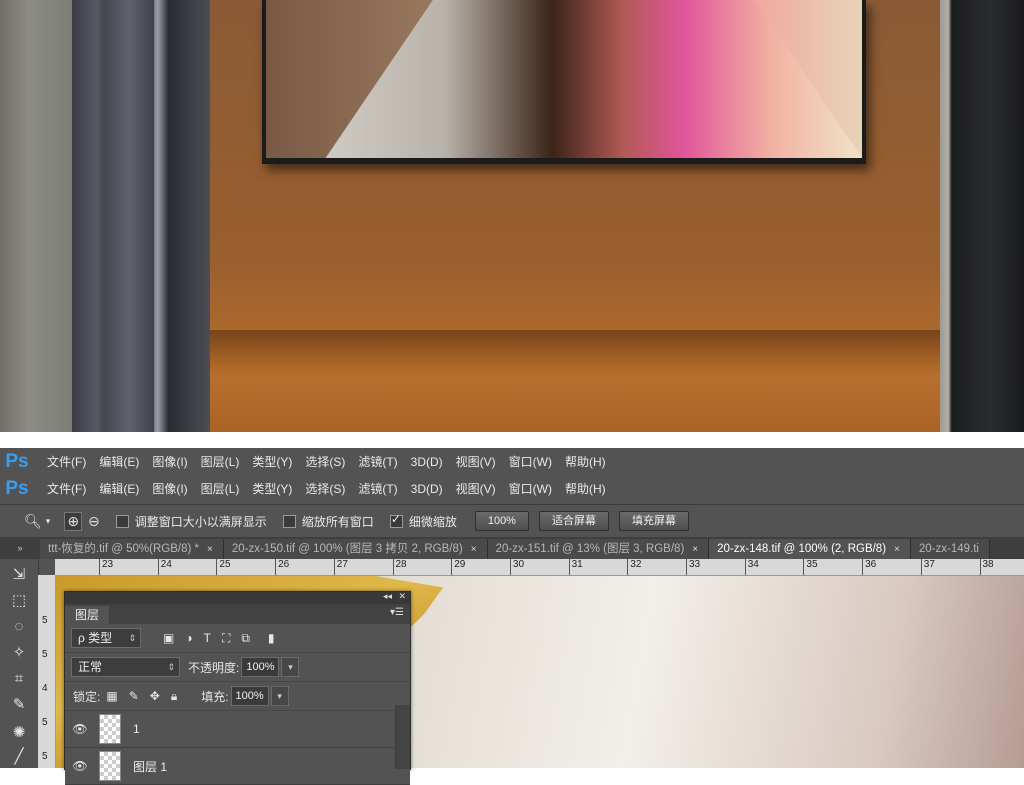 This screenshot has height=785, width=1024. What do you see at coordinates (226, 638) in the screenshot?
I see `filter-shape-icon: ⛶` at bounding box center [226, 638].